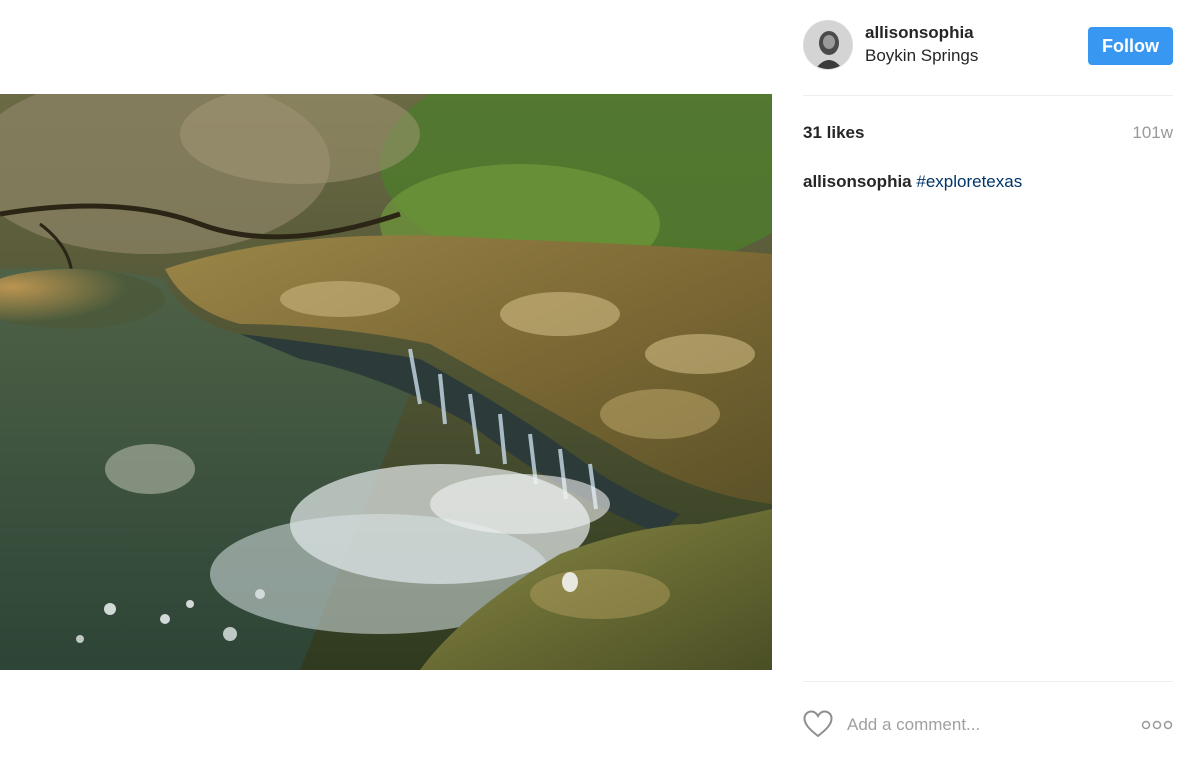 This screenshot has height=767, width=1200. I want to click on follow-button: Follow, so click(1130, 46).